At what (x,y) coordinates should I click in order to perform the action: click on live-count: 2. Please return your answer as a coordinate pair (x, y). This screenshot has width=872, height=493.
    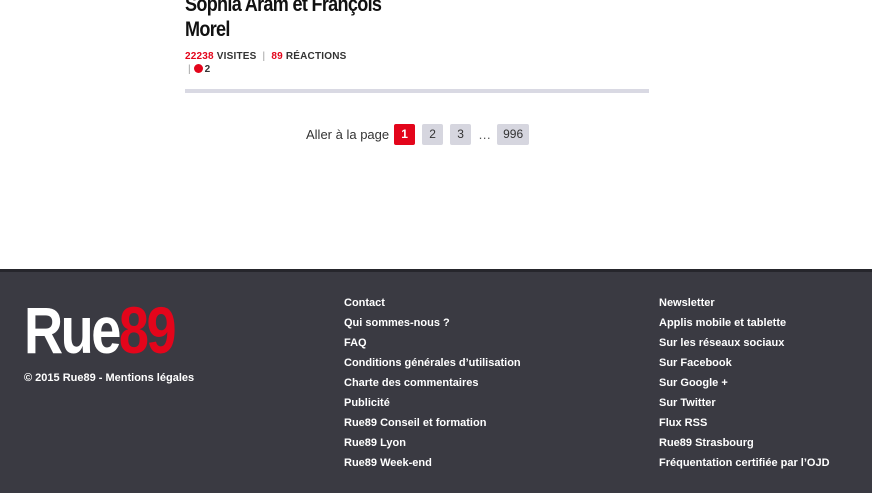
    Looking at the image, I should click on (207, 69).